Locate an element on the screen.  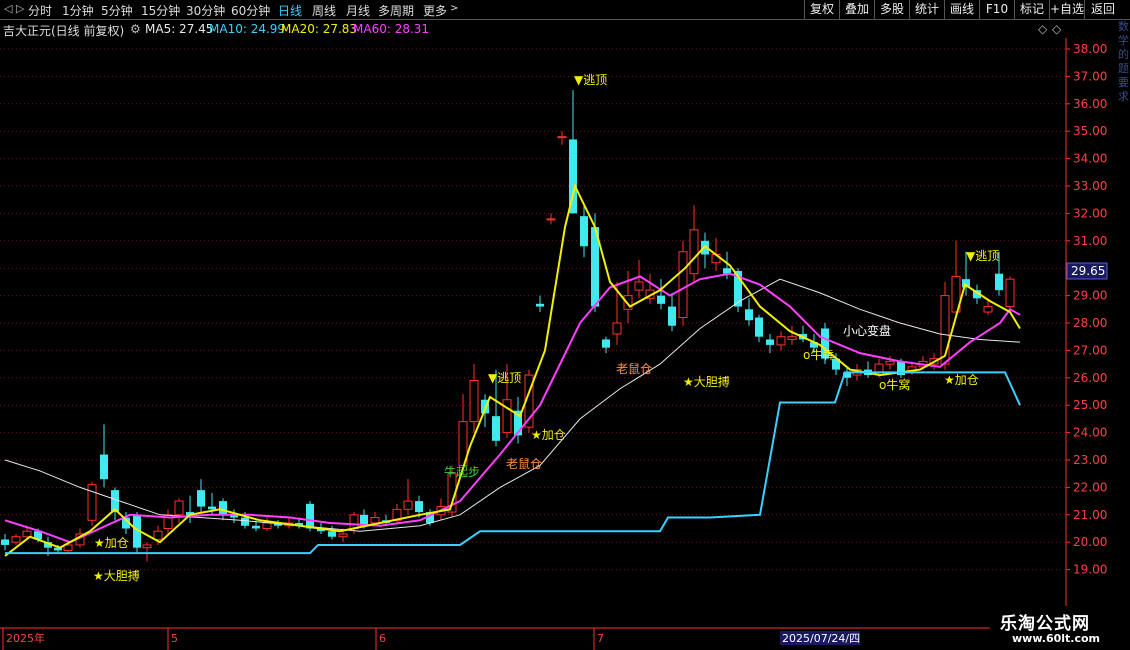
price-tick-label: 34.00 is located at coordinates (1090, 159).